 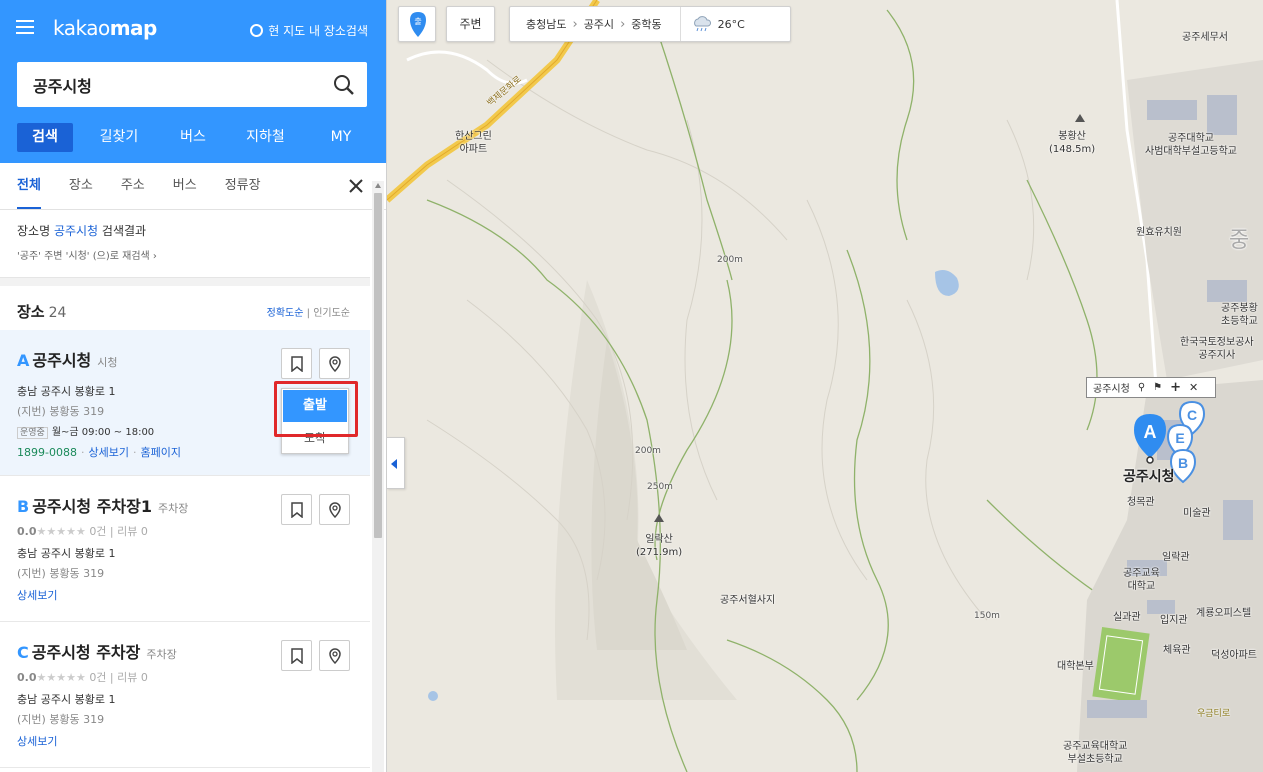 I want to click on tab-my: MY, so click(x=341, y=137).